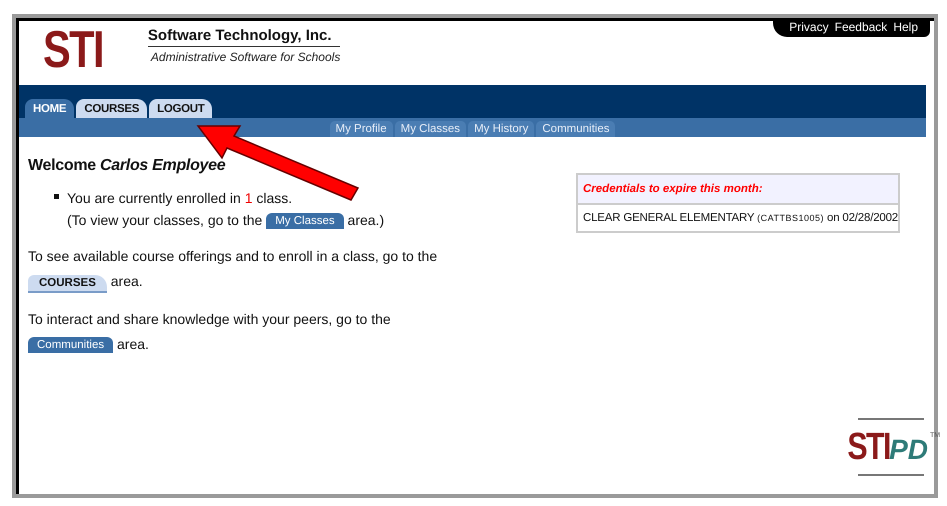  What do you see at coordinates (180, 198) in the screenshot?
I see `enrollment-text: You are currently enrolled in 1 class.` at bounding box center [180, 198].